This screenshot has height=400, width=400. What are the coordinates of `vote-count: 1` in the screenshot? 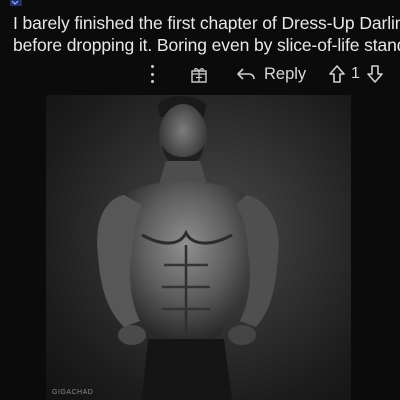 It's located at (355, 73).